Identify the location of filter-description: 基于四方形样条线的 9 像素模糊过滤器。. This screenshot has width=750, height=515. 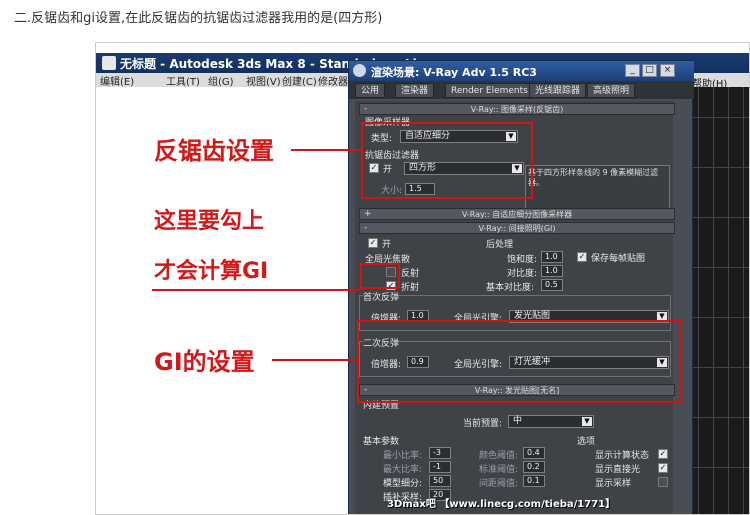
(597, 188).